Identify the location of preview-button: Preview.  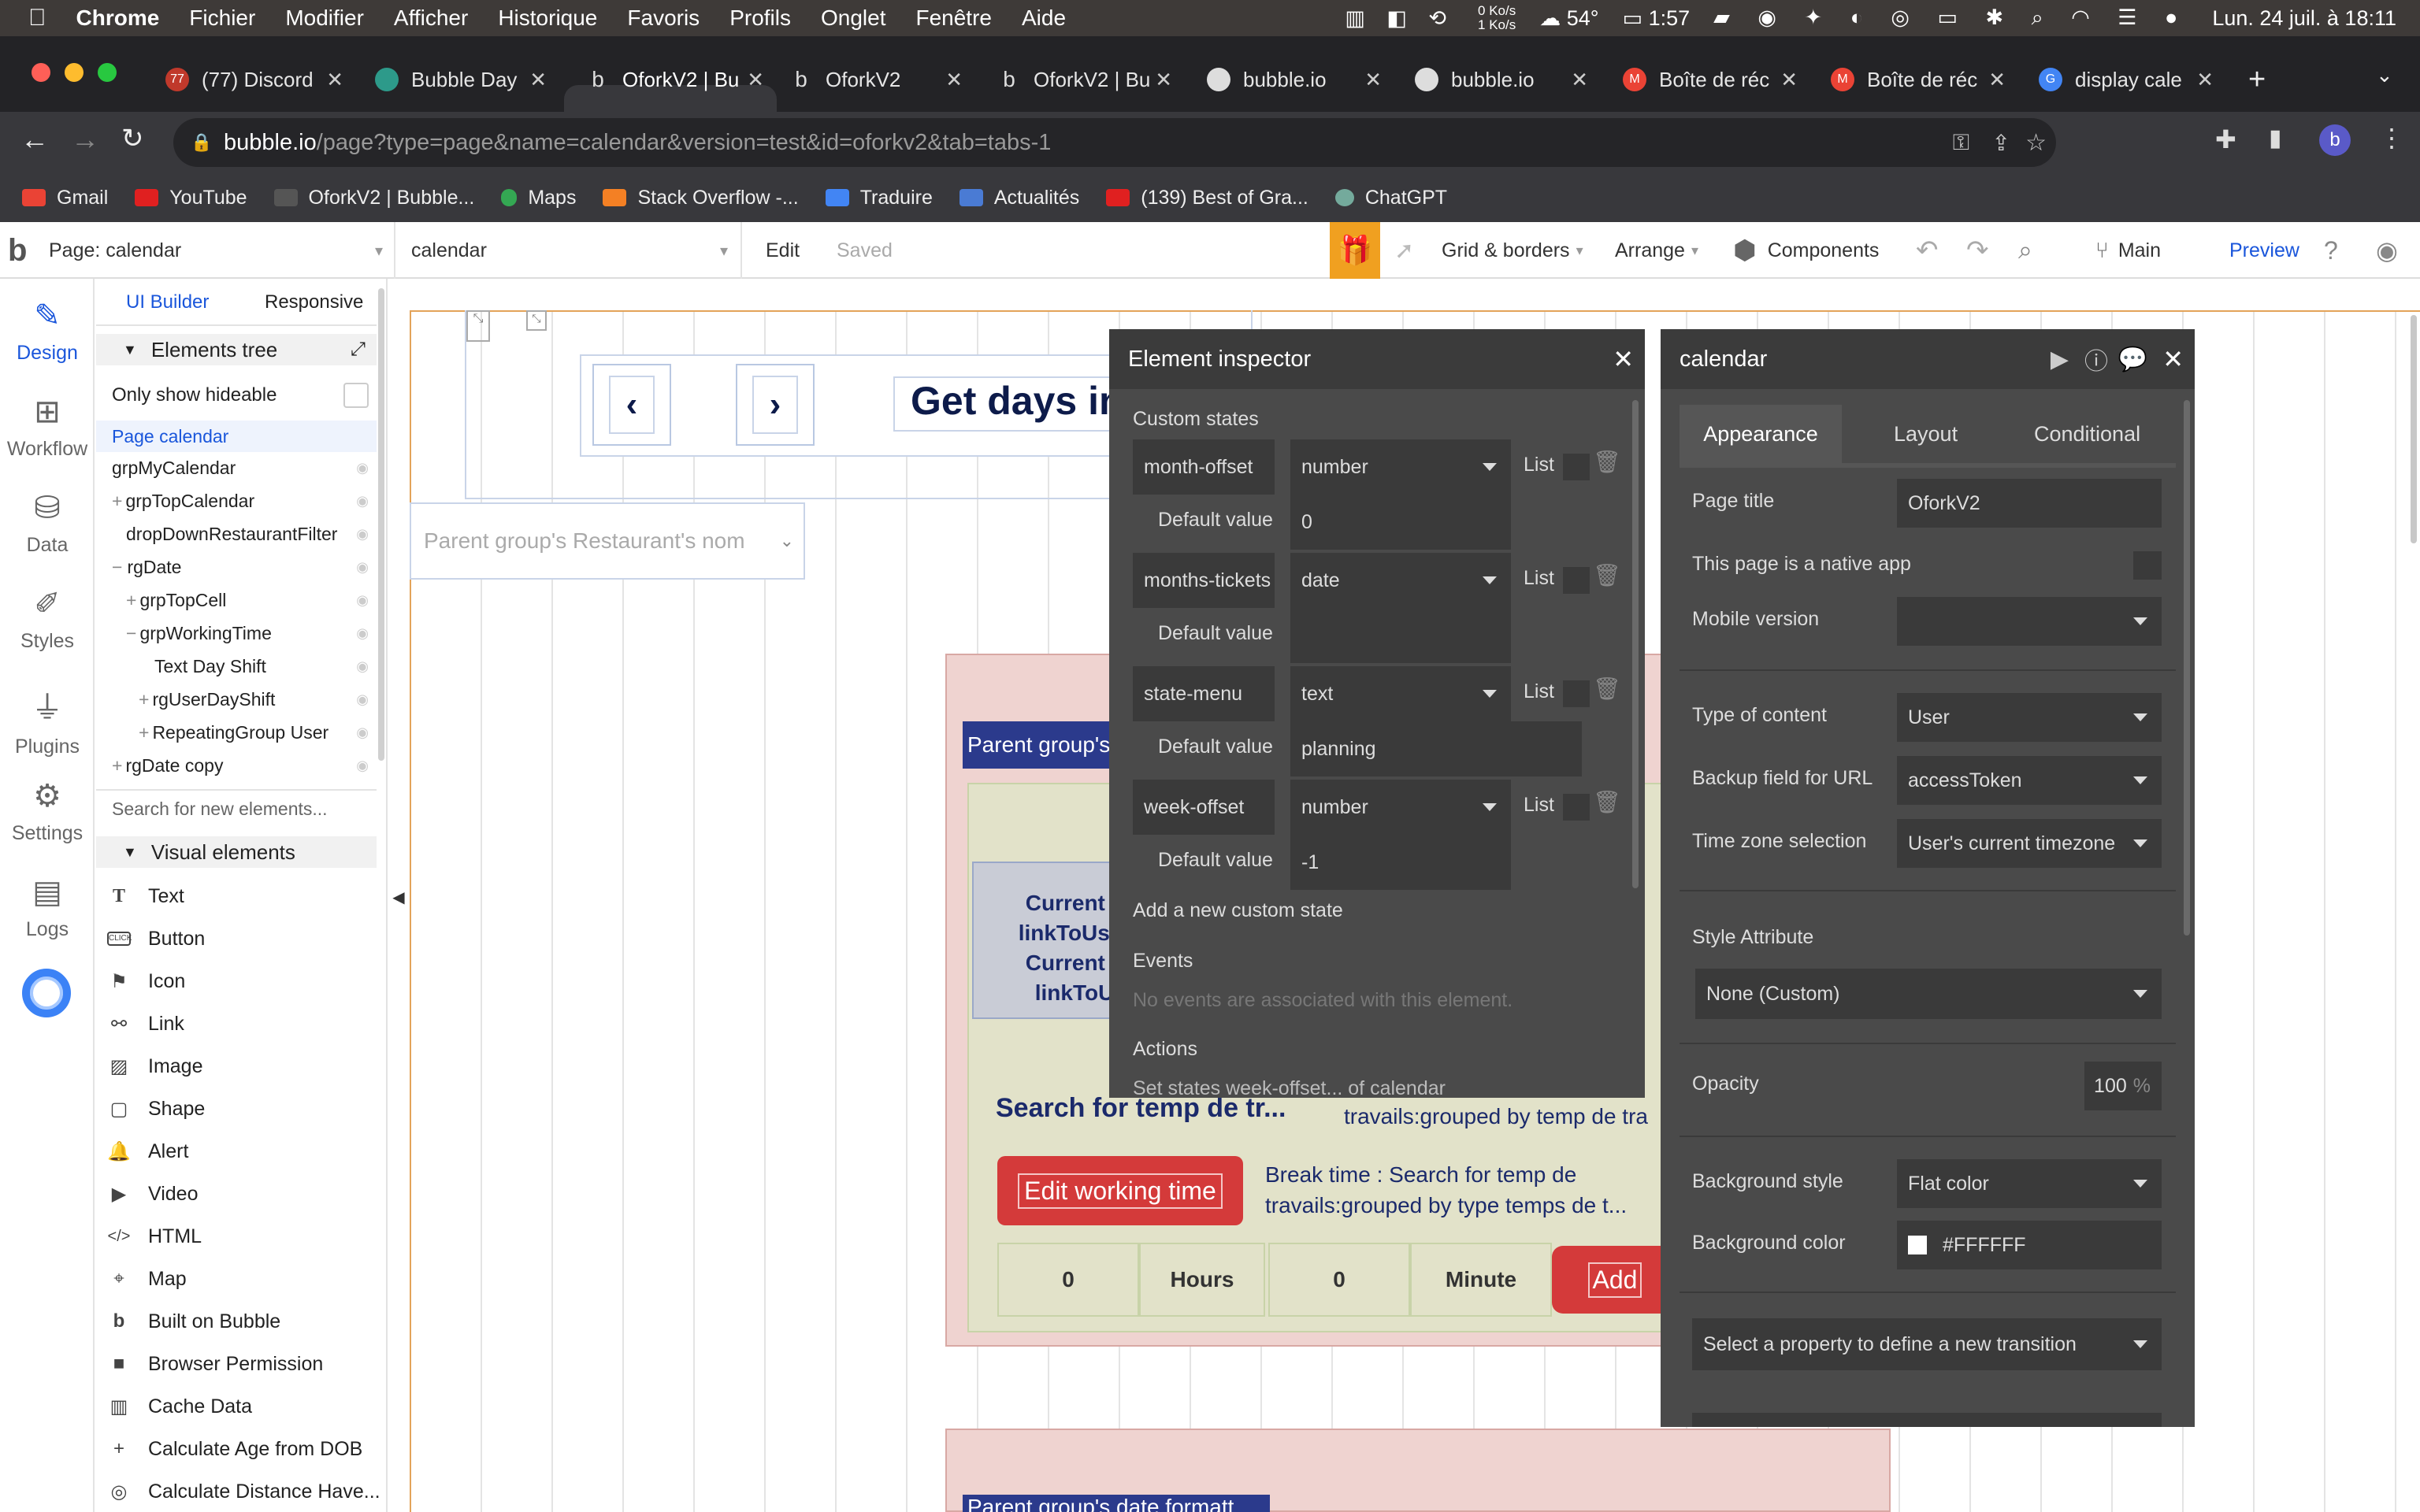
(2264, 250).